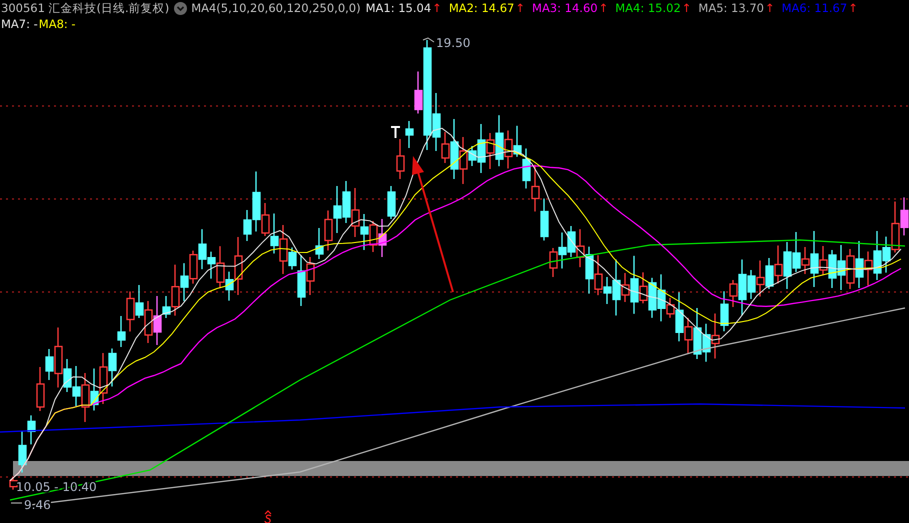 Image resolution: width=909 pixels, height=523 pixels. Describe the element at coordinates (268, 516) in the screenshot. I see `s-marker-icon` at that location.